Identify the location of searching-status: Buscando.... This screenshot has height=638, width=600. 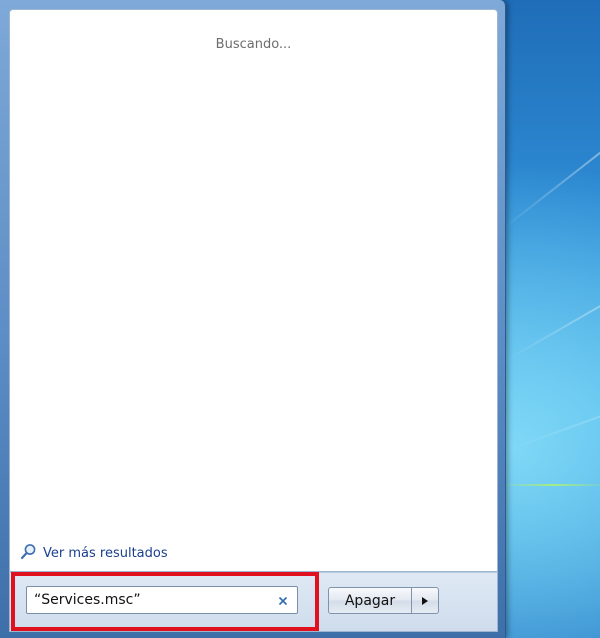
(253, 44).